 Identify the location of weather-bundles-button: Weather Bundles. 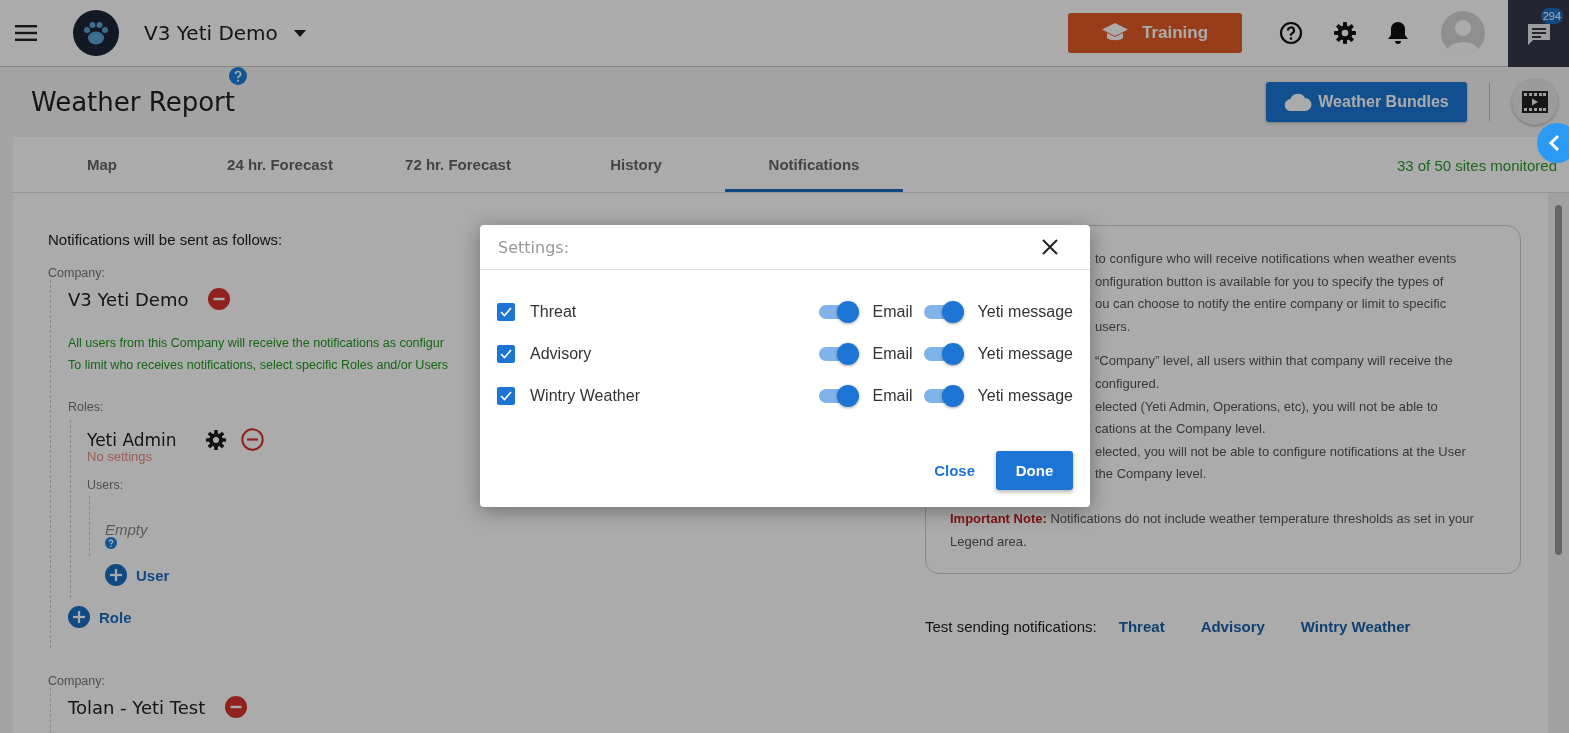
(1366, 102).